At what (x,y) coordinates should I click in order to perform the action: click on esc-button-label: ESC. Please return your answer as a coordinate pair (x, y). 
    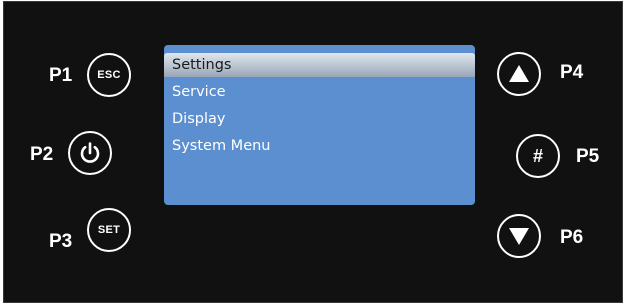
    Looking at the image, I should click on (109, 75).